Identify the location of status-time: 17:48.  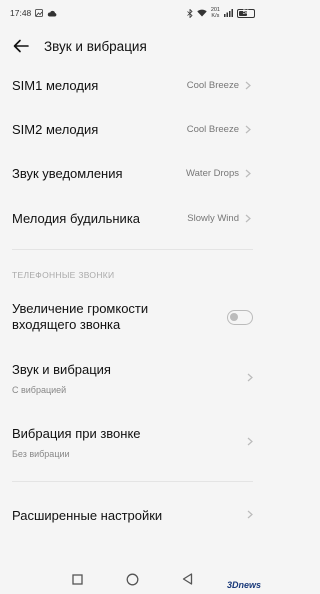
(21, 13).